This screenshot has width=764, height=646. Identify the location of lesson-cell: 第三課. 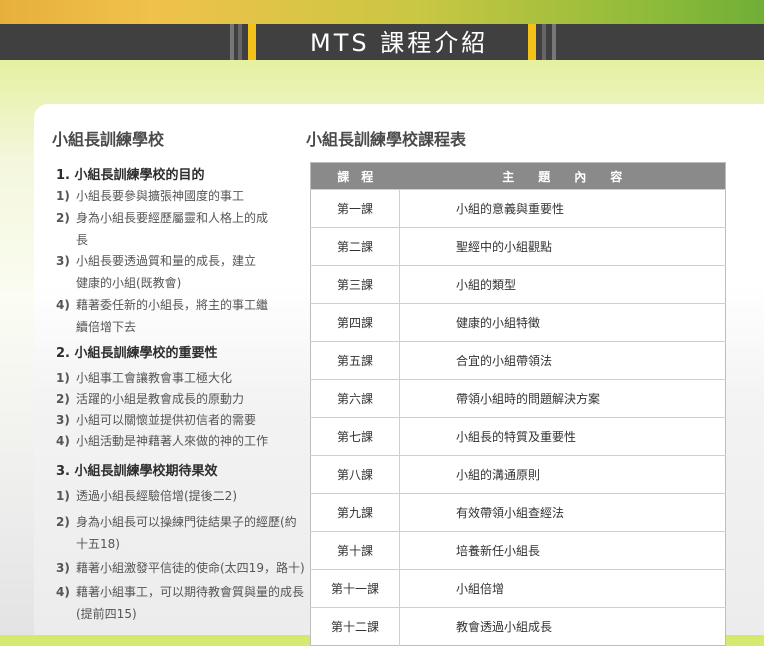
(355, 284).